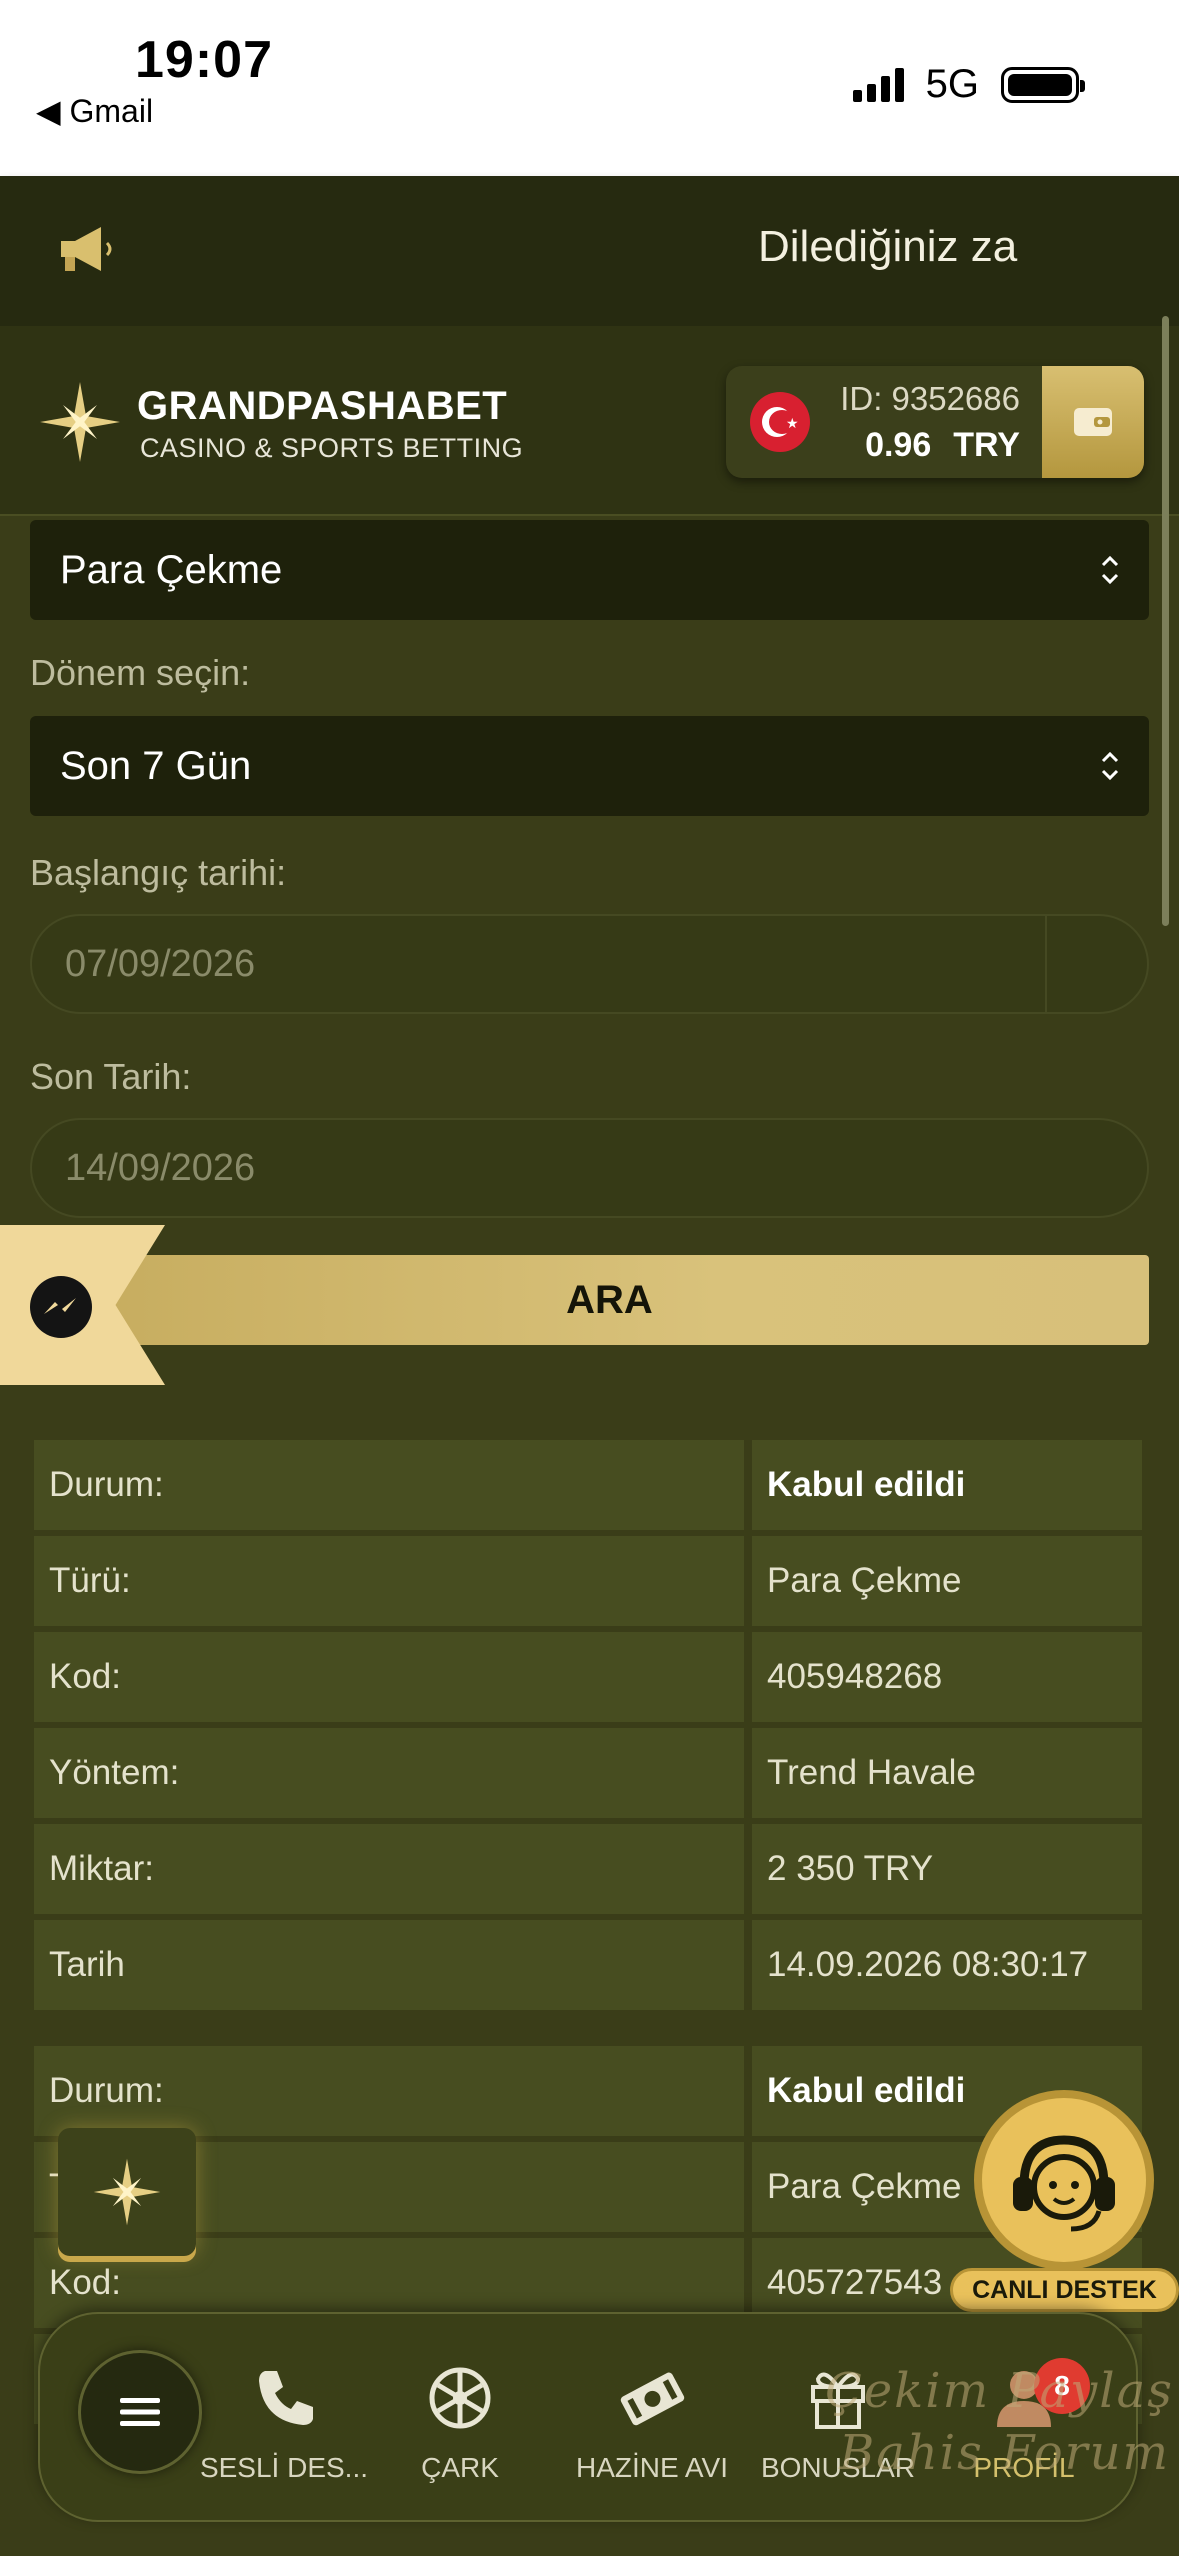 The image size is (1179, 2556). Describe the element at coordinates (322, 406) in the screenshot. I see `brand-name: GRANDPASHABET` at that location.